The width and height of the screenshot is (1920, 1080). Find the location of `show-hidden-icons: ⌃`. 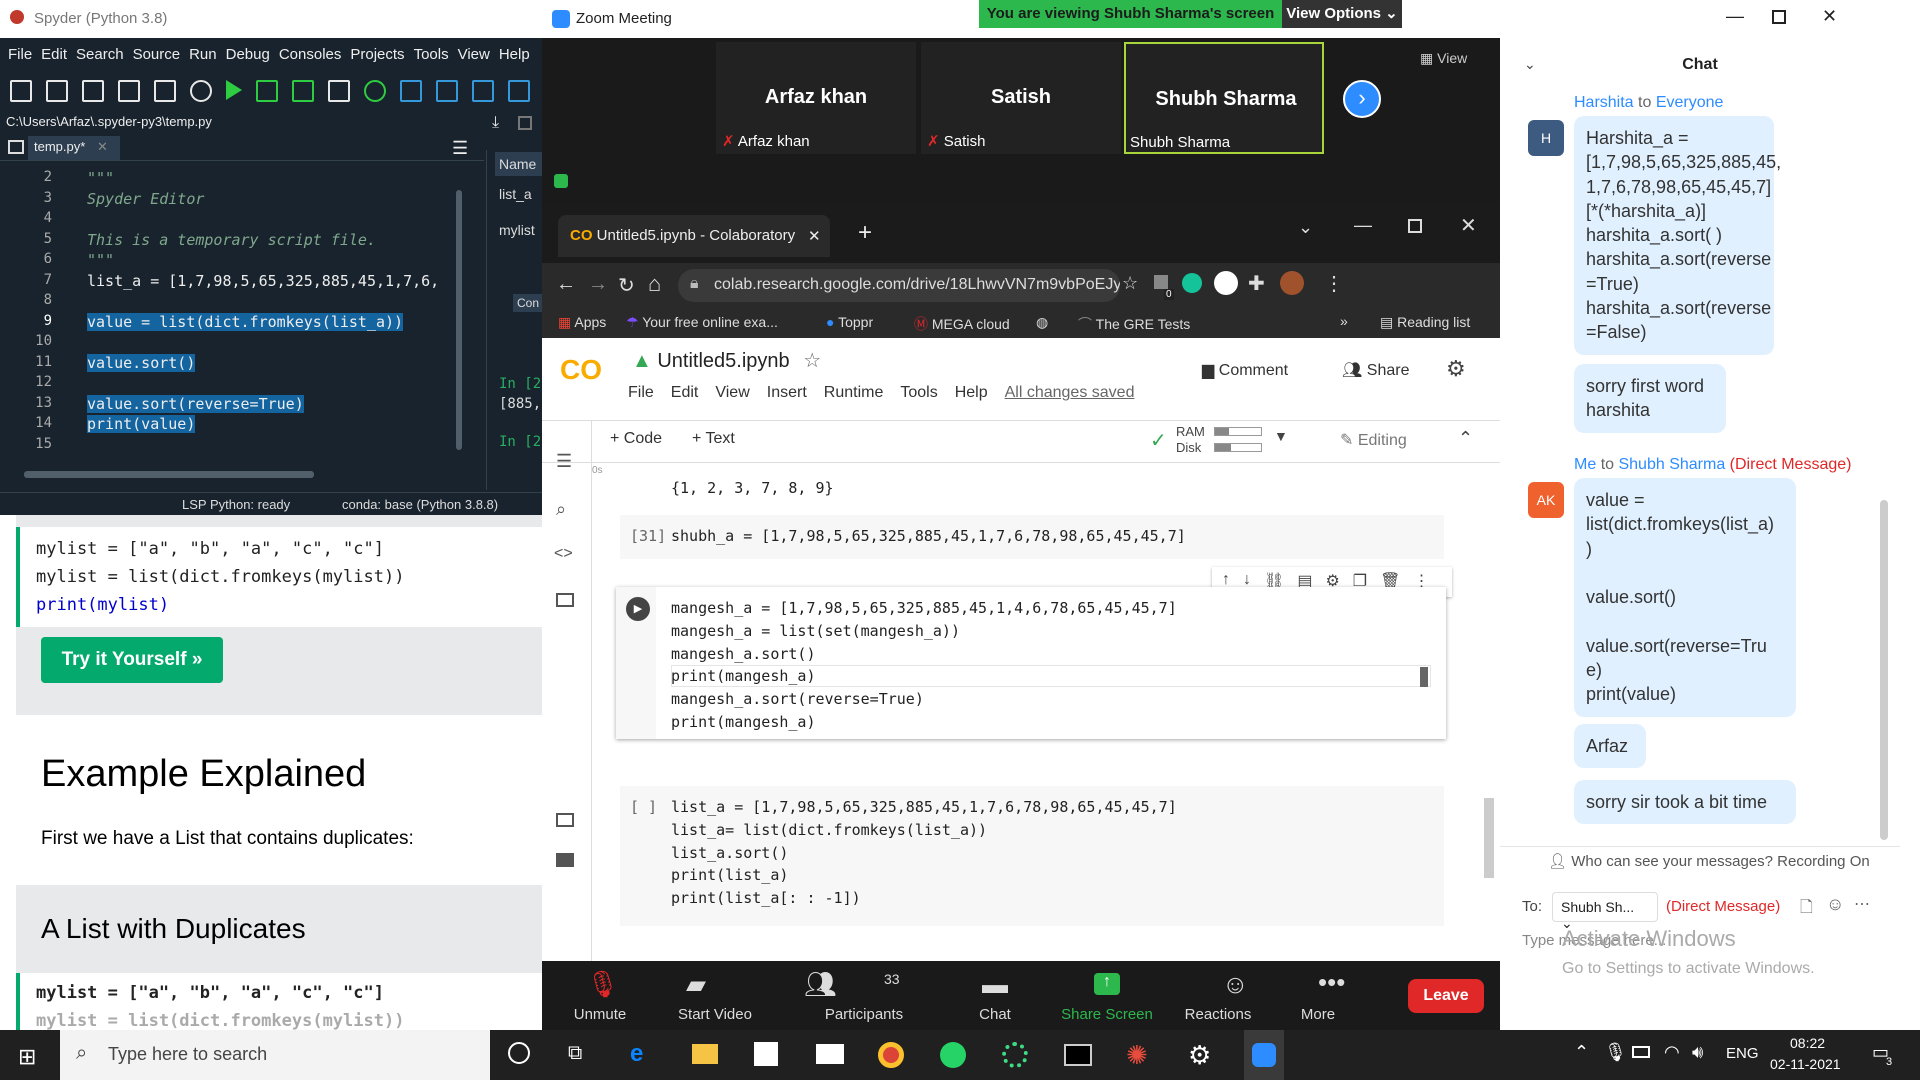

show-hidden-icons: ⌃ is located at coordinates (1581, 1052).